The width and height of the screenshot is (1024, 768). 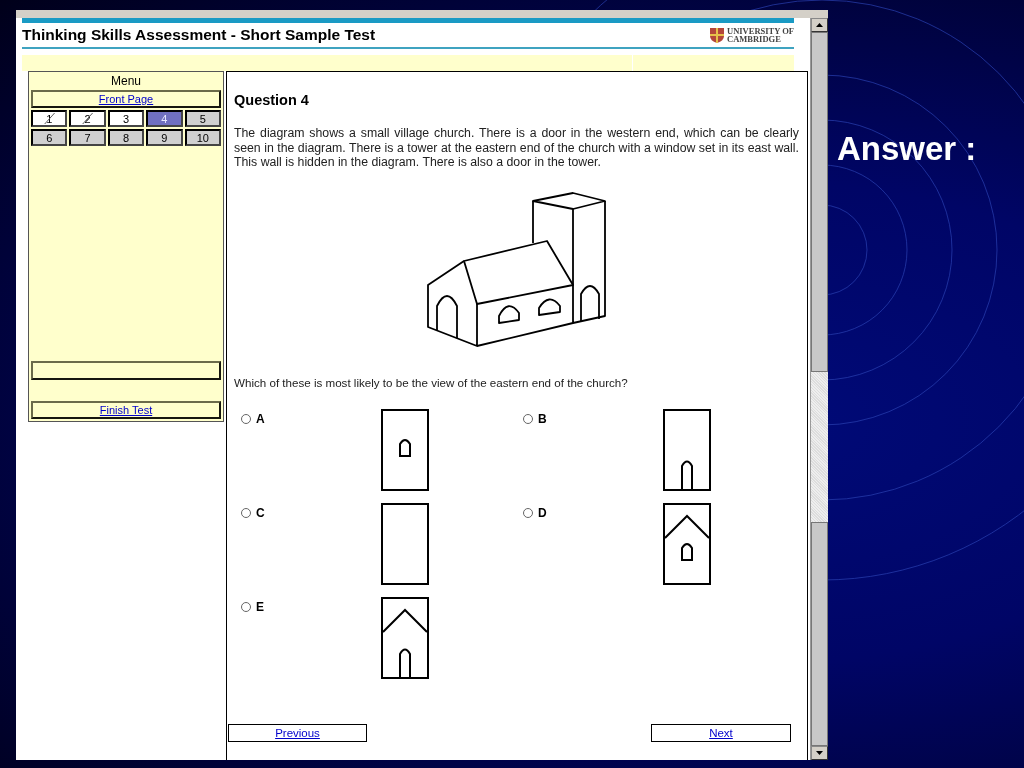 What do you see at coordinates (49, 137) in the screenshot?
I see `question-button: 6` at bounding box center [49, 137].